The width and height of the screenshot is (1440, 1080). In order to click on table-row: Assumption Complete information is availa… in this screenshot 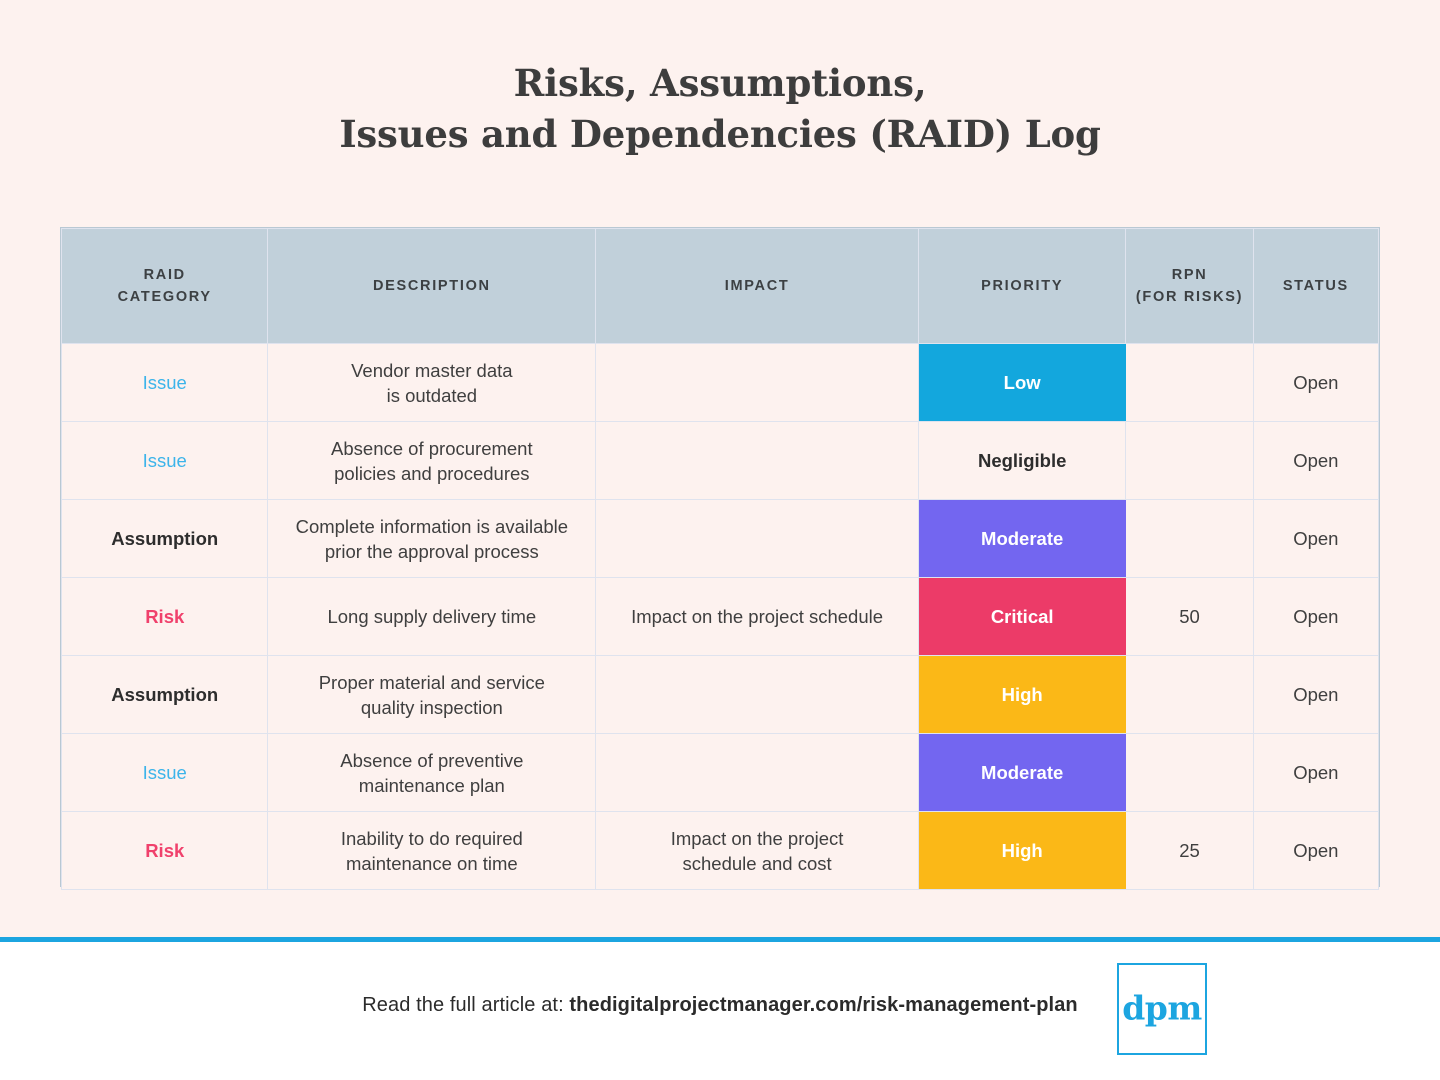, I will do `click(720, 538)`.